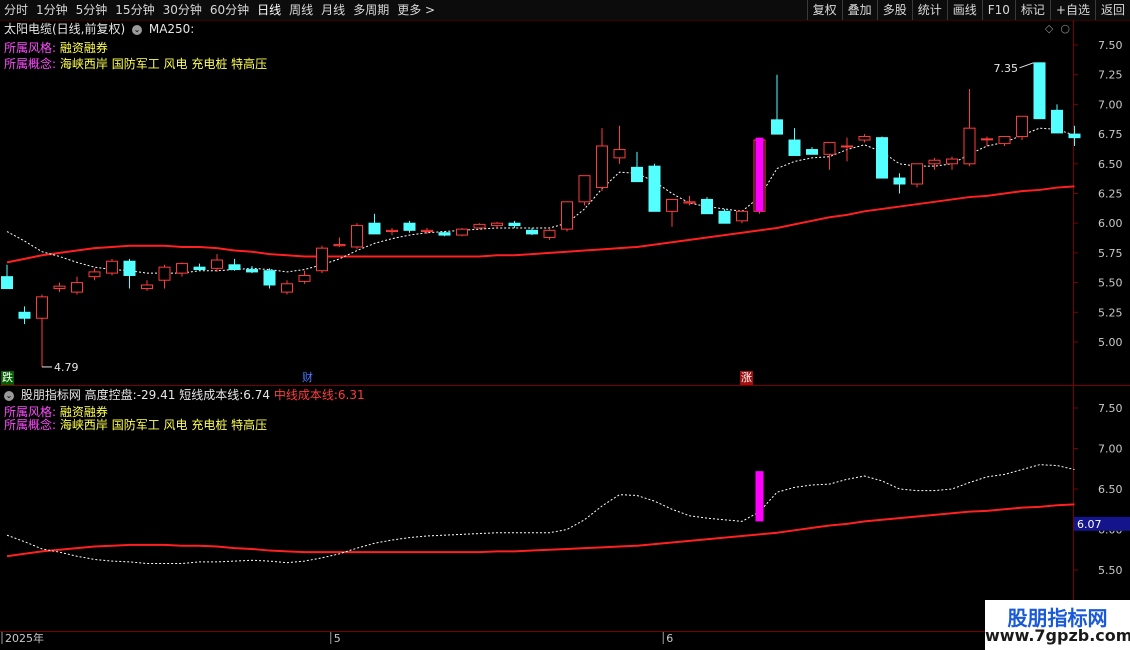  What do you see at coordinates (1057, 625) in the screenshot?
I see `watermark-logo: 股朋指标网 www.7gpzb.com` at bounding box center [1057, 625].